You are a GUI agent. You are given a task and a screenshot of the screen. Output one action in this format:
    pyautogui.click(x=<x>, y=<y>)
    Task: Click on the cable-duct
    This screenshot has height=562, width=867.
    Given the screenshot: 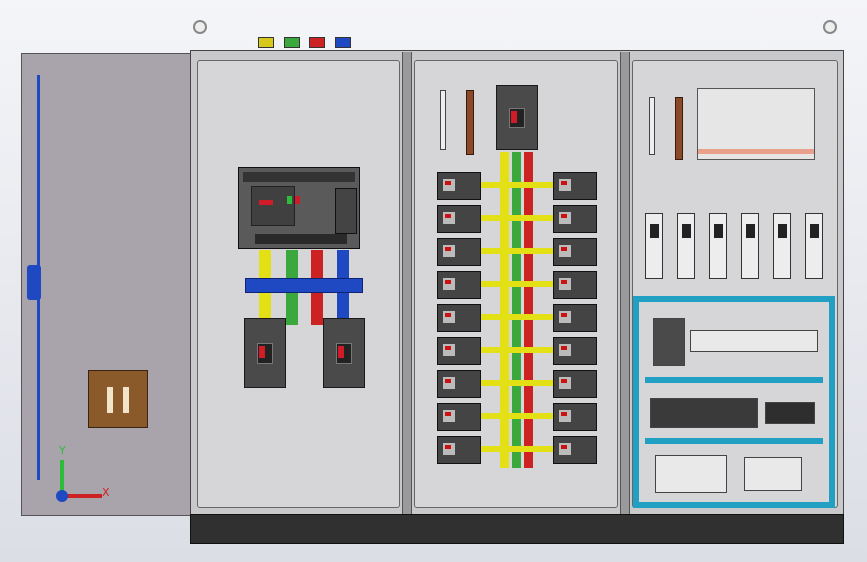 What is the action you would take?
    pyautogui.click(x=756, y=124)
    